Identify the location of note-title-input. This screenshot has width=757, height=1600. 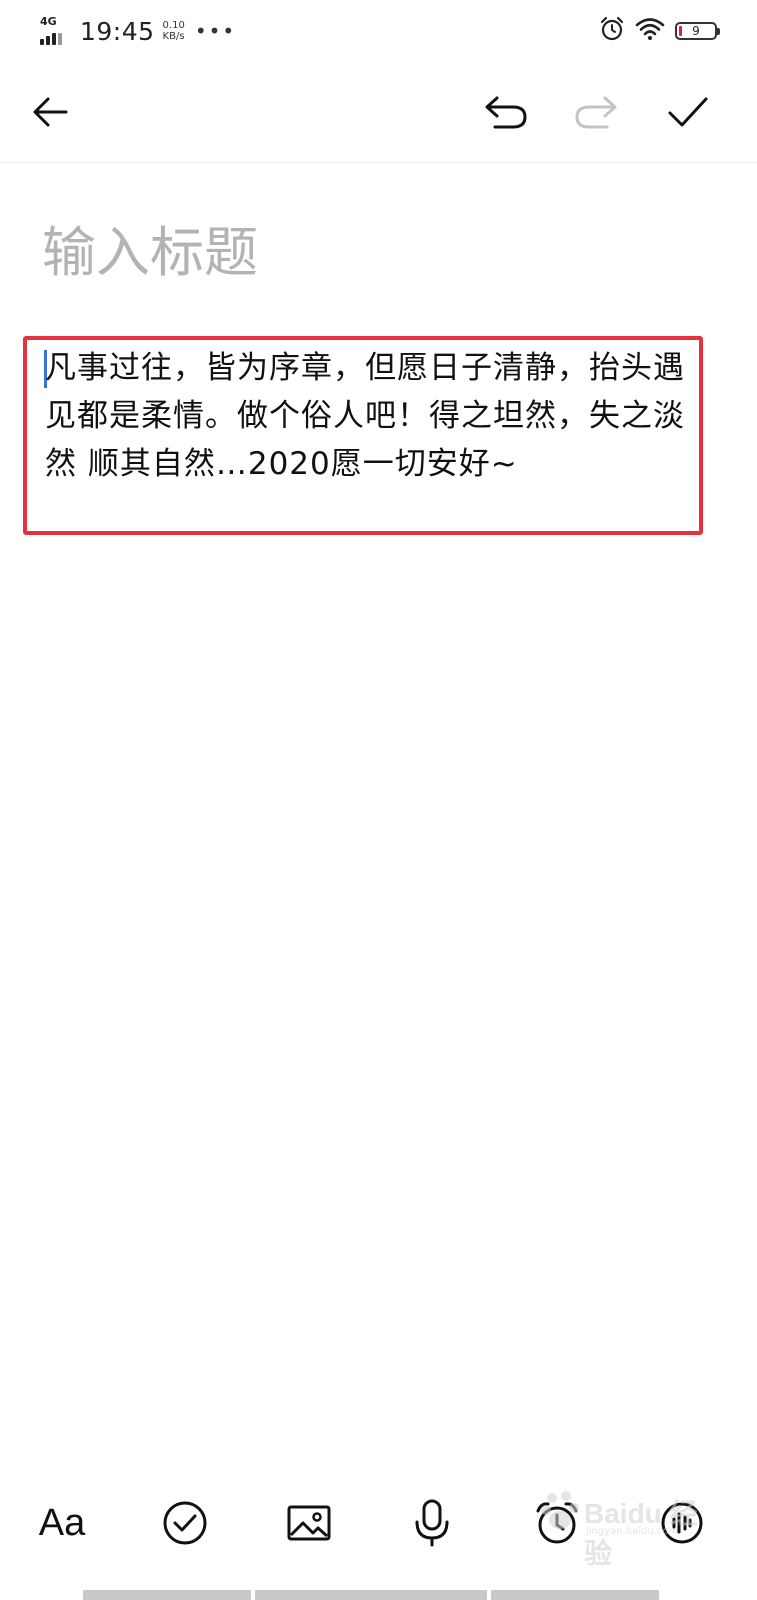
(372, 252).